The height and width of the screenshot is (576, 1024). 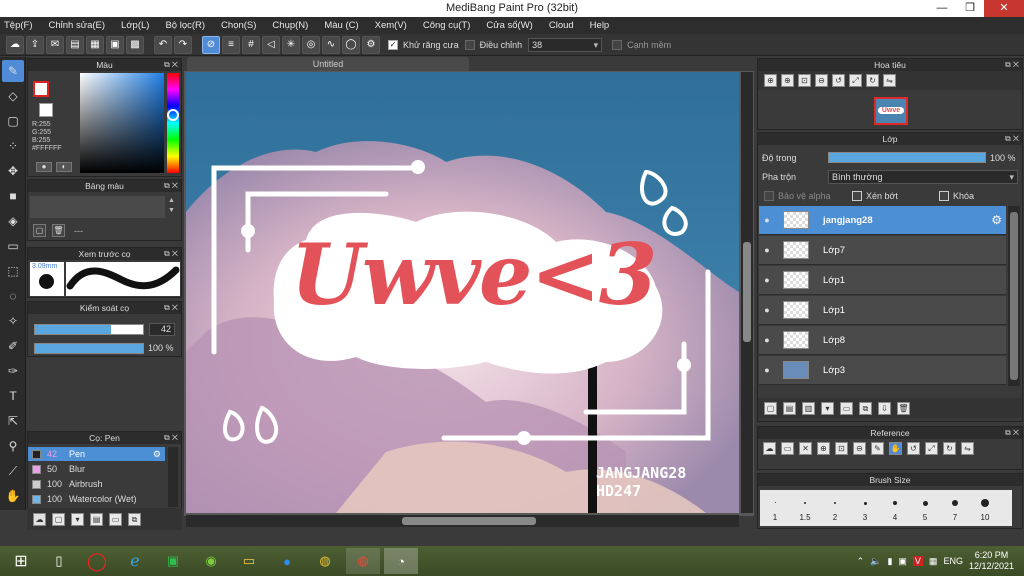 What do you see at coordinates (13, 296) in the screenshot?
I see `lasso-tool-icon: ◌` at bounding box center [13, 296].